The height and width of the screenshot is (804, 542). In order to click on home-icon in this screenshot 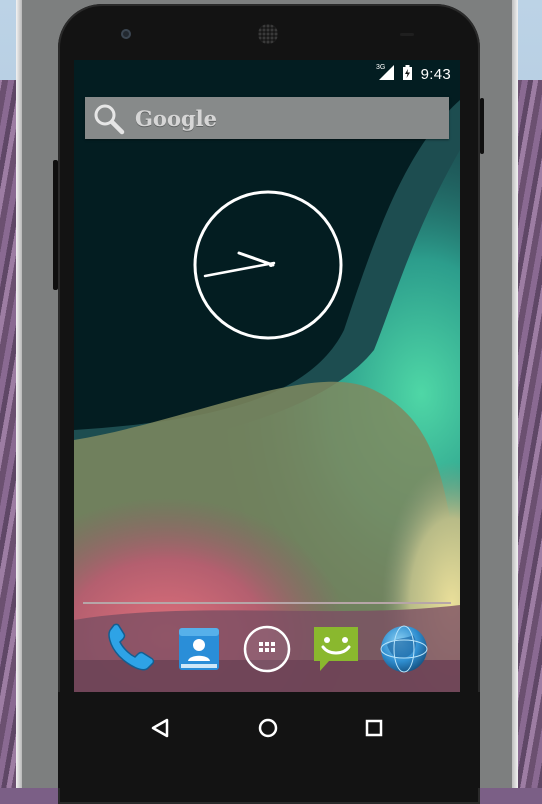, I will do `click(268, 728)`.